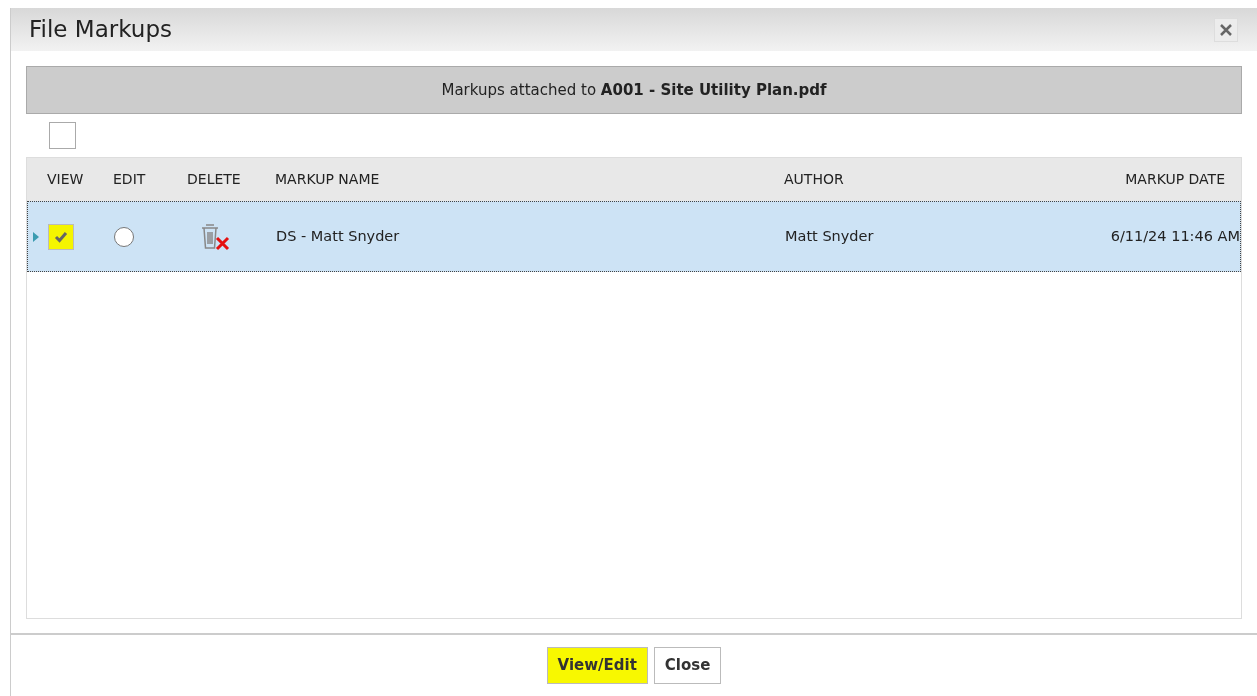 The width and height of the screenshot is (1257, 696). I want to click on close-button, so click(1226, 29).